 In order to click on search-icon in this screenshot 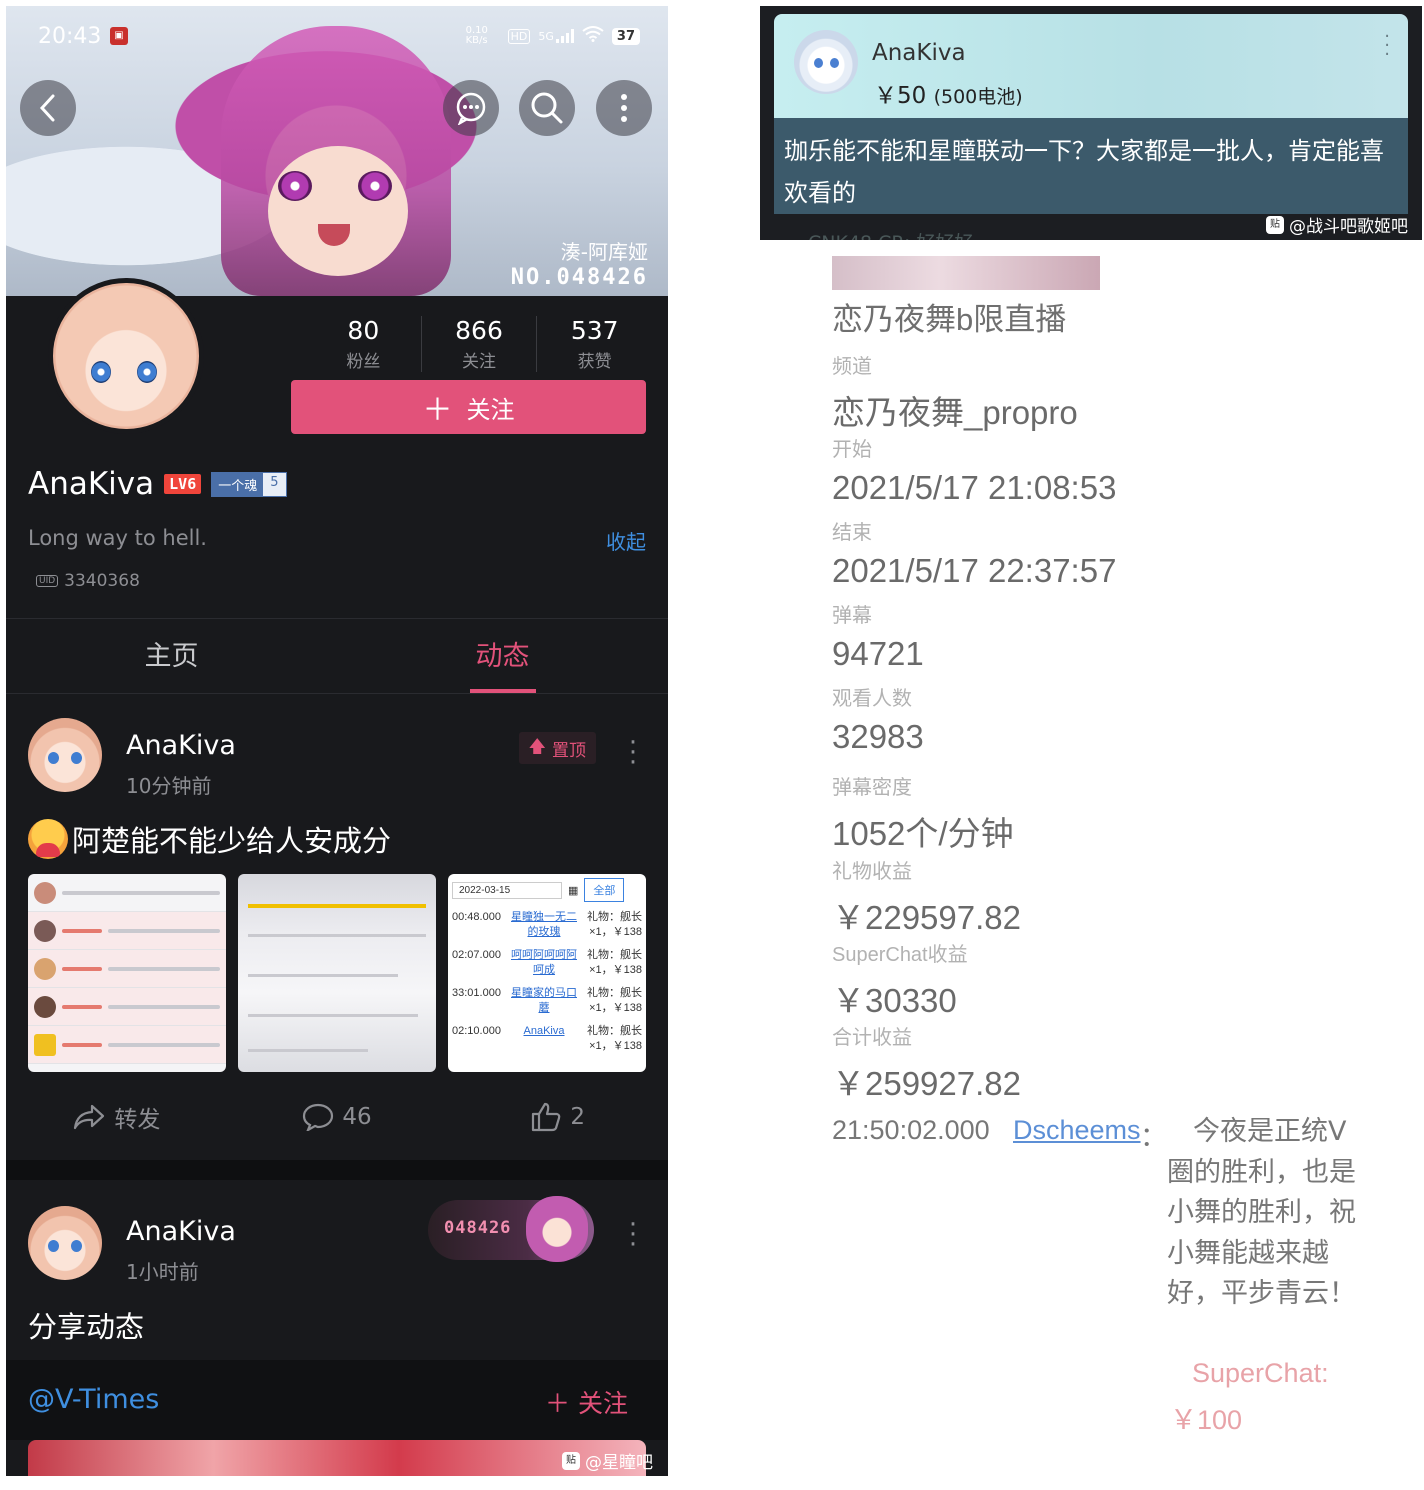, I will do `click(547, 108)`.